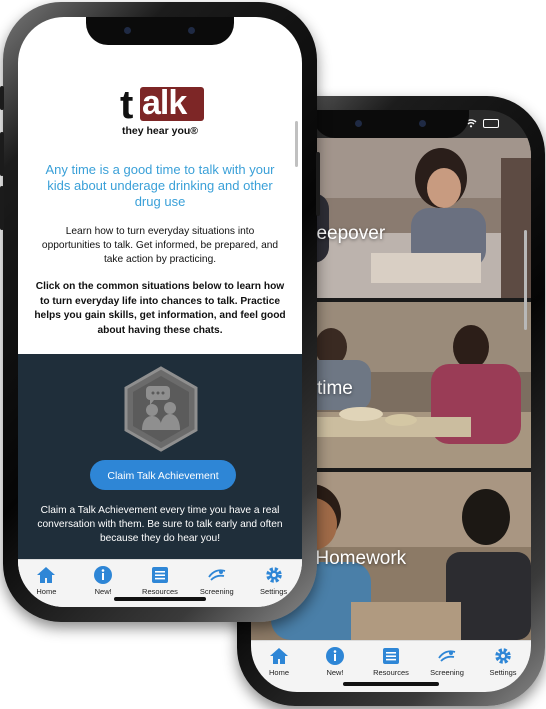 Image resolution: width=546 pixels, height=709 pixels. Describe the element at coordinates (164, 103) in the screenshot. I see `logo-letters: alk` at that location.